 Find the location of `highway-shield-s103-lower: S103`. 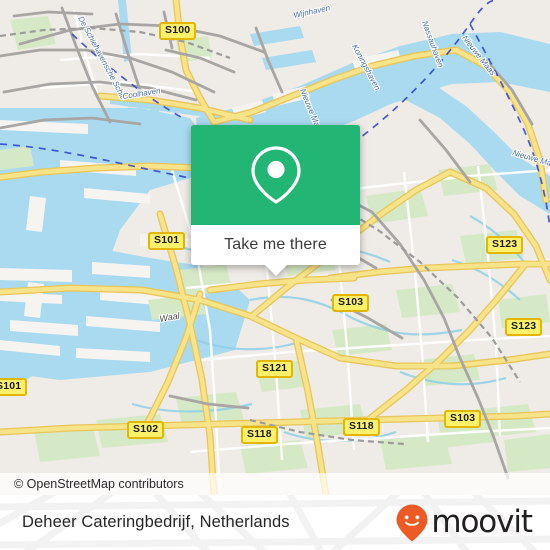

highway-shield-s103-lower: S103 is located at coordinates (463, 419).